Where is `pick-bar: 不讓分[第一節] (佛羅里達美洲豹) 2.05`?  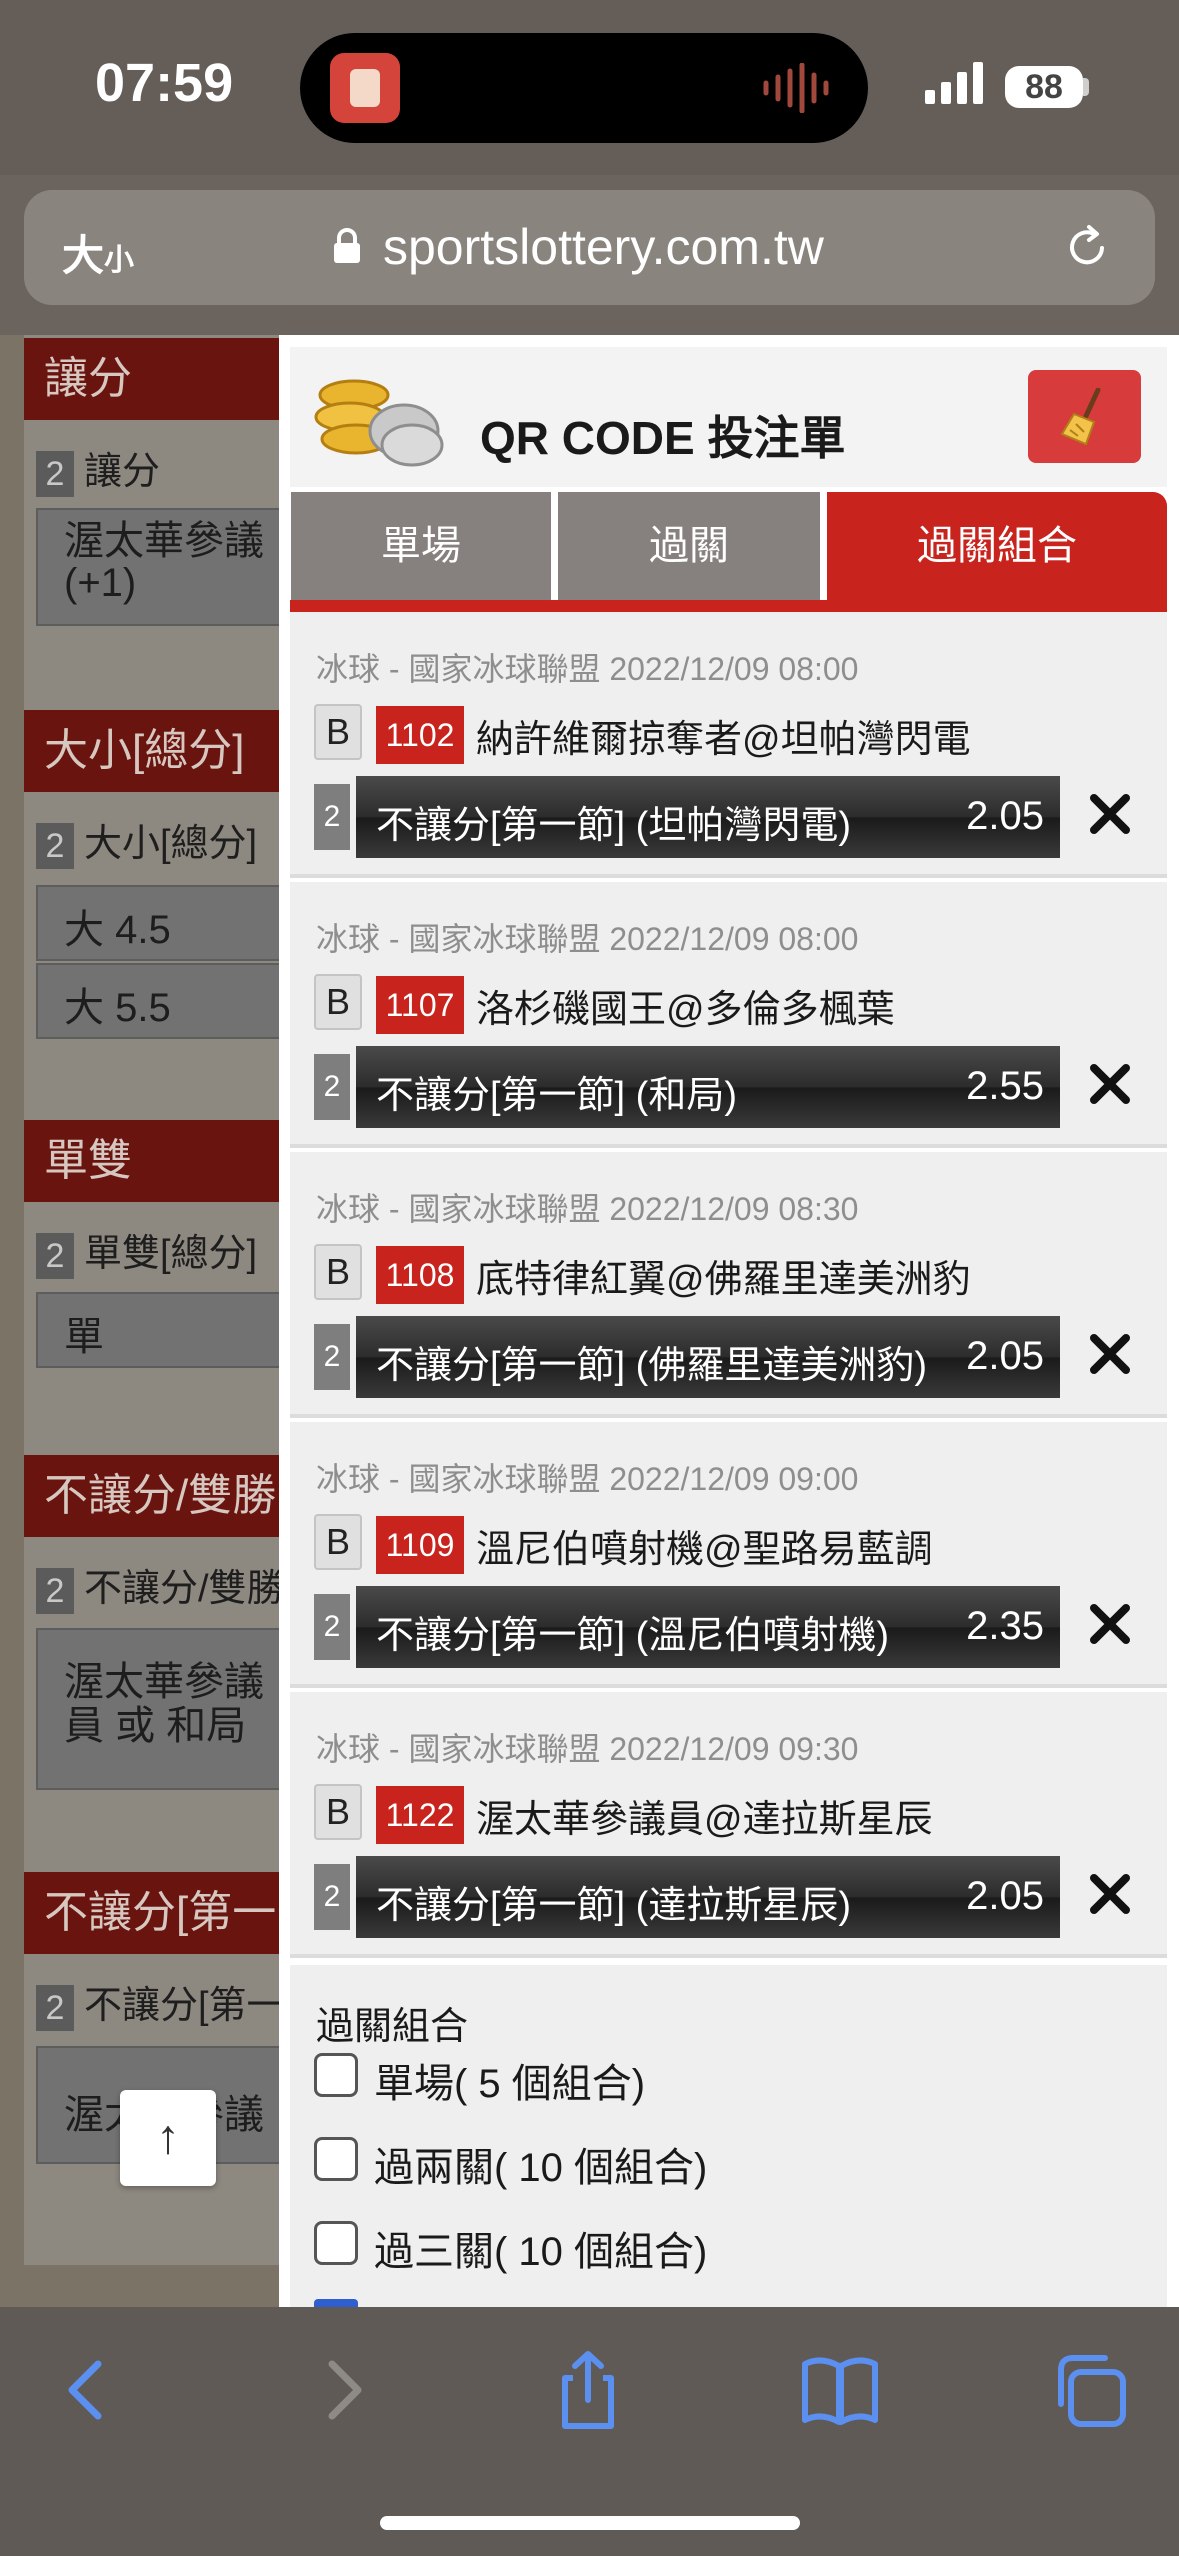 pick-bar: 不讓分[第一節] (佛羅里達美洲豹) 2.05 is located at coordinates (708, 1357).